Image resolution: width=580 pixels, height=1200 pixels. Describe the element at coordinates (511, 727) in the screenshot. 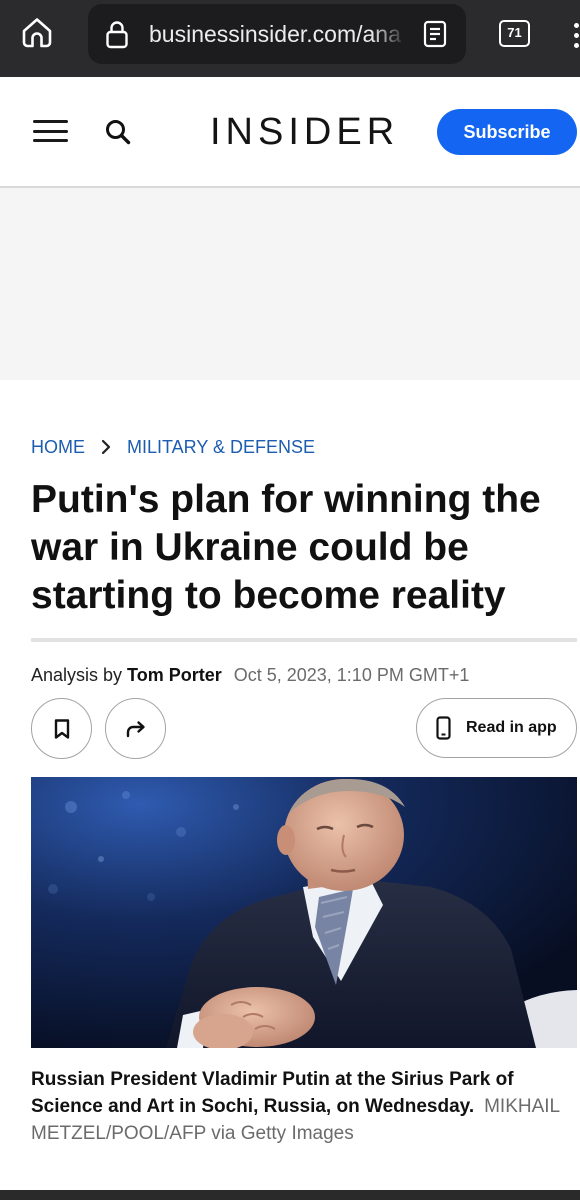

I see `read-in-app-label: Read in app` at that location.